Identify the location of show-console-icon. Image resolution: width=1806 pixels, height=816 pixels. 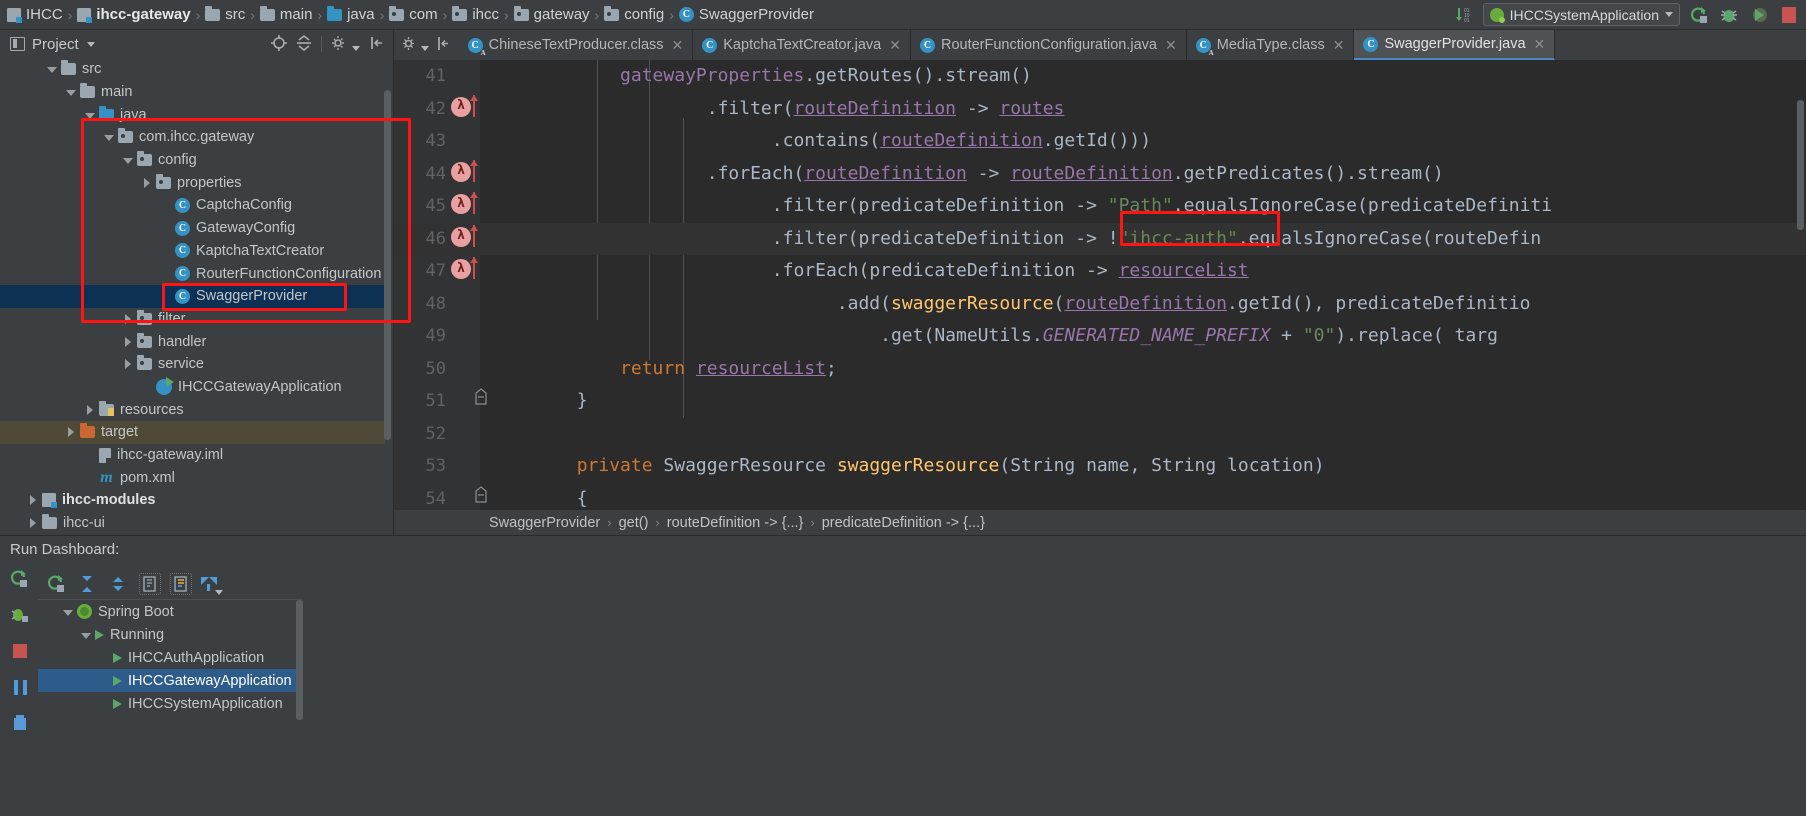
(150, 583).